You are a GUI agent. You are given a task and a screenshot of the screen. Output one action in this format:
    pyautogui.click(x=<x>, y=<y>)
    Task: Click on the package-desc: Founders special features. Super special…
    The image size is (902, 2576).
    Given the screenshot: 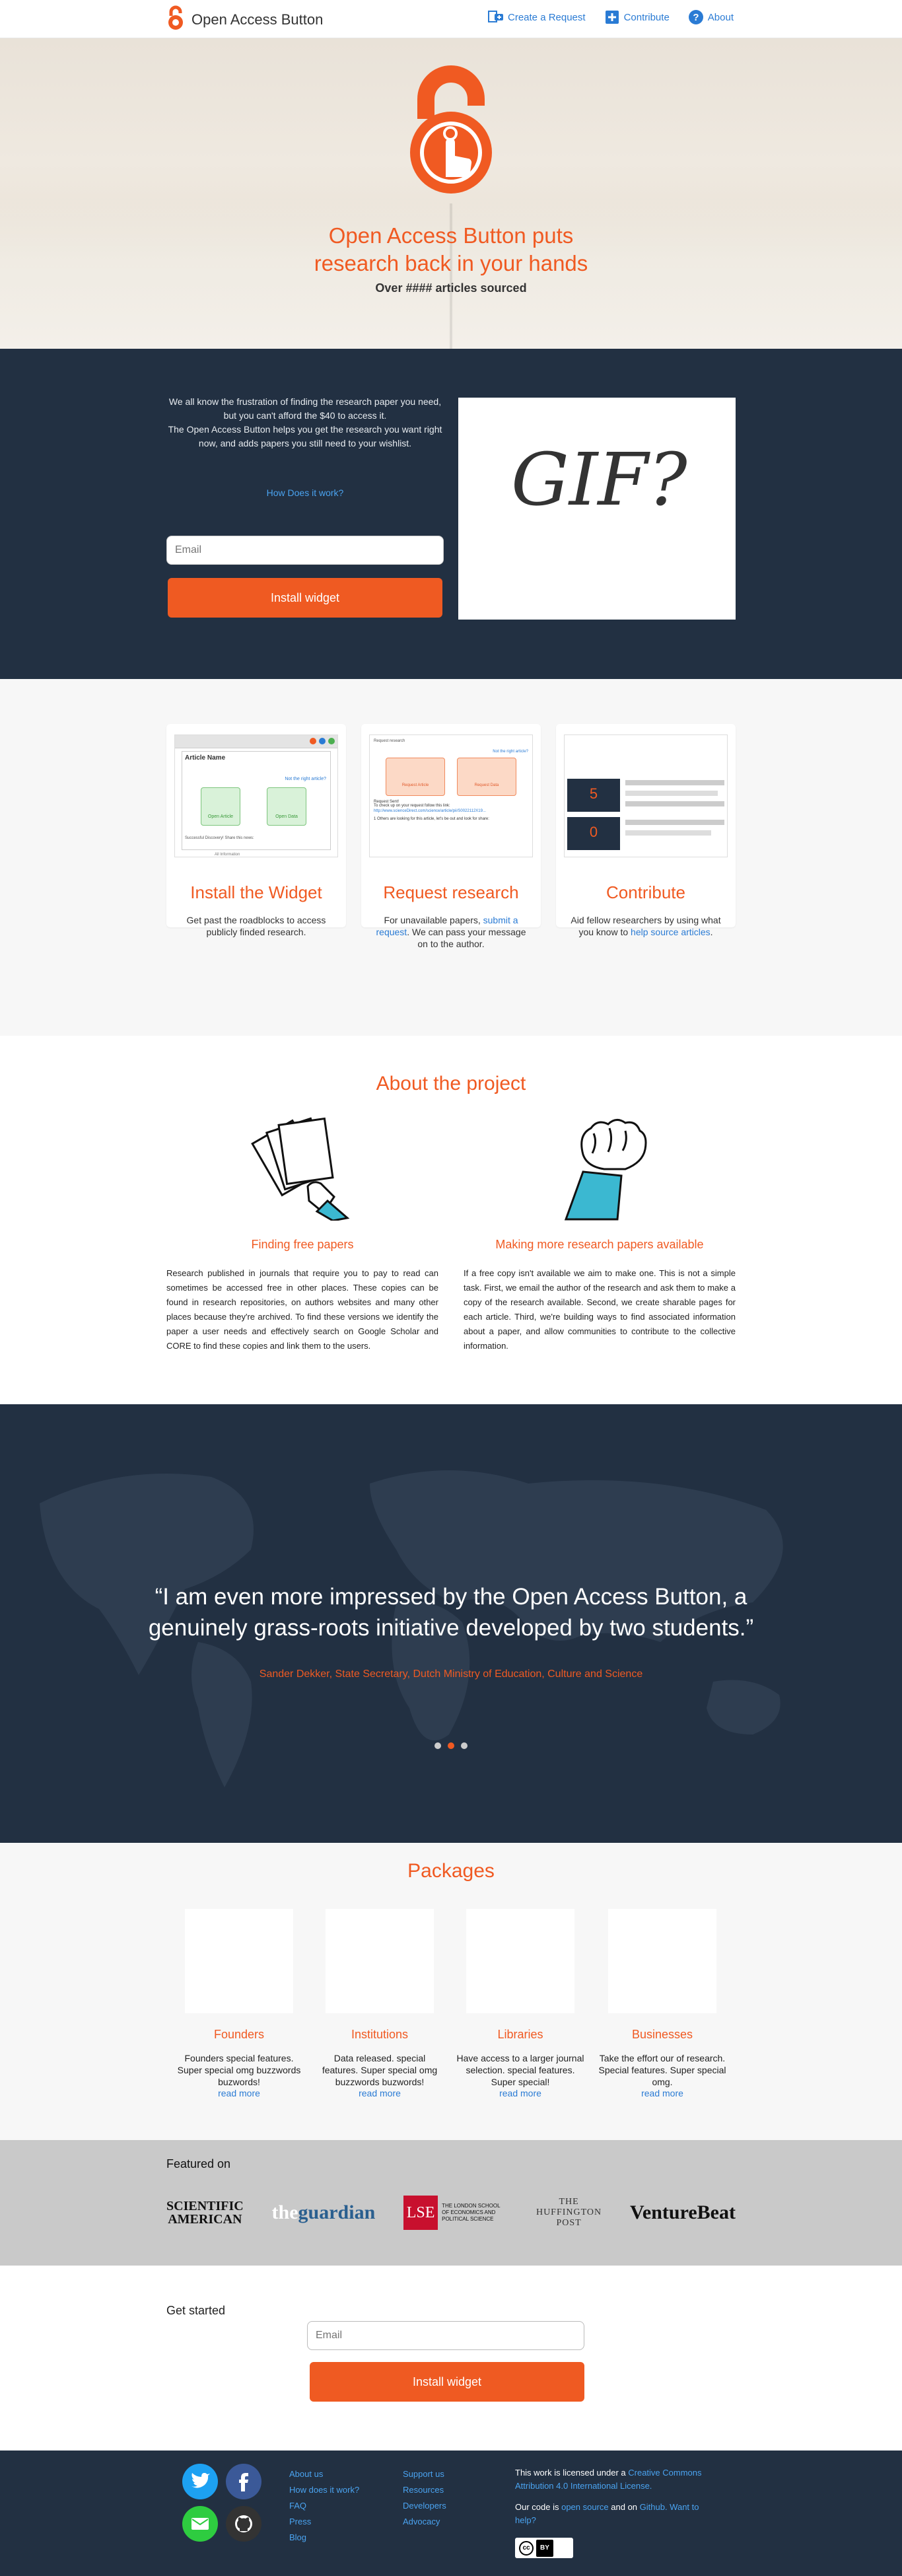 What is the action you would take?
    pyautogui.click(x=239, y=2070)
    